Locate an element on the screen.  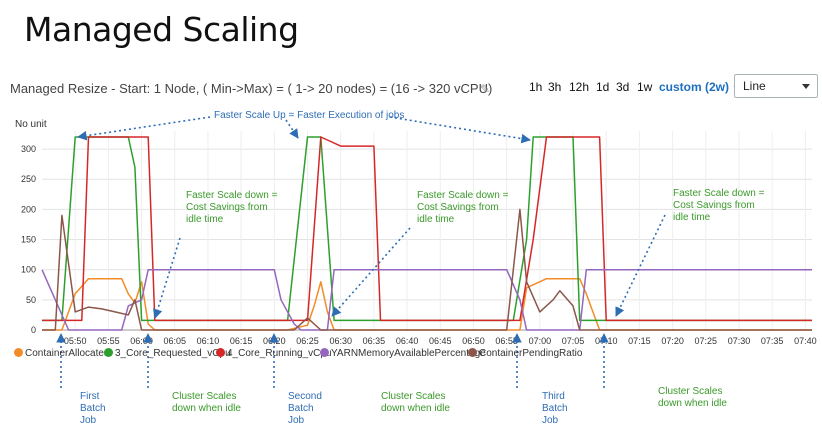
annotation-idle-2: Cluster Scales down when idle is located at coordinates (415, 403).